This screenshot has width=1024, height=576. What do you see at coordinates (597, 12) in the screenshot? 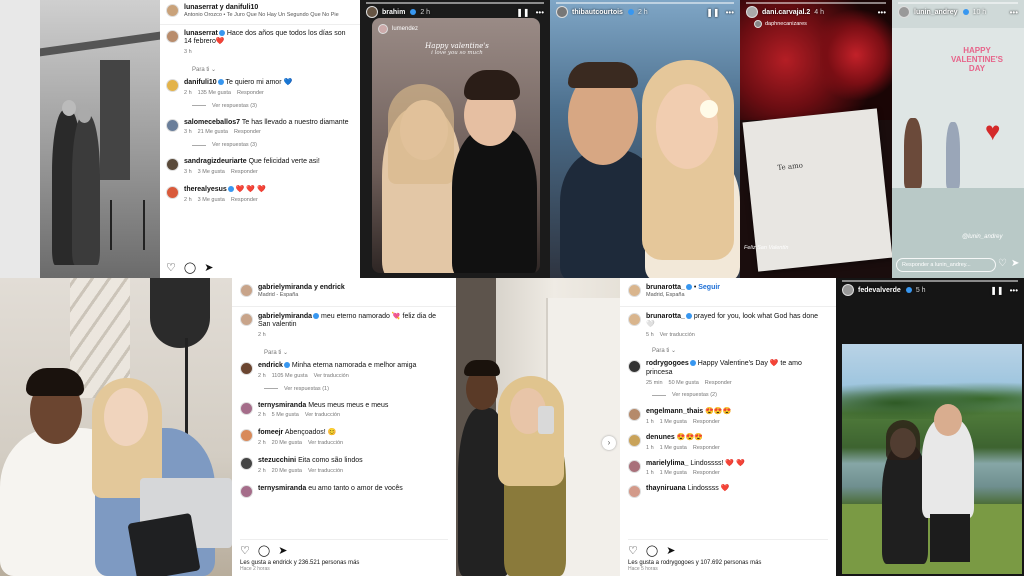
I see `story-user: thibautcourtois` at bounding box center [597, 12].